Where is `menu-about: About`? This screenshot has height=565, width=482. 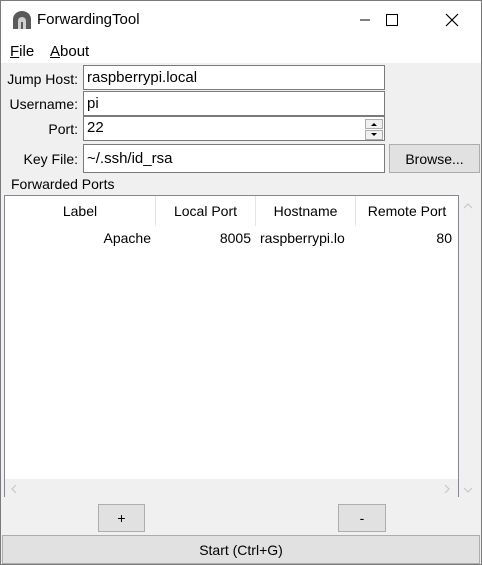 menu-about: About is located at coordinates (69, 51).